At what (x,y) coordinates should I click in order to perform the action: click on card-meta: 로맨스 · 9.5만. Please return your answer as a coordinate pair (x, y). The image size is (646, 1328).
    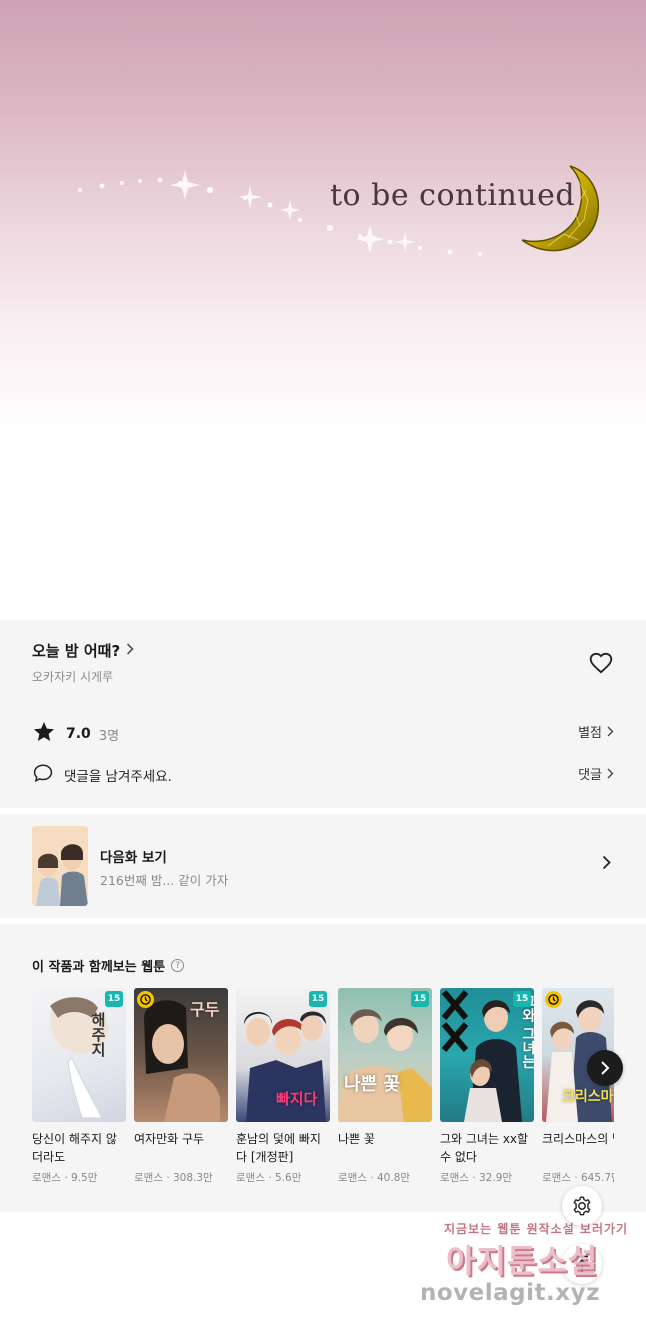
    Looking at the image, I should click on (65, 1178).